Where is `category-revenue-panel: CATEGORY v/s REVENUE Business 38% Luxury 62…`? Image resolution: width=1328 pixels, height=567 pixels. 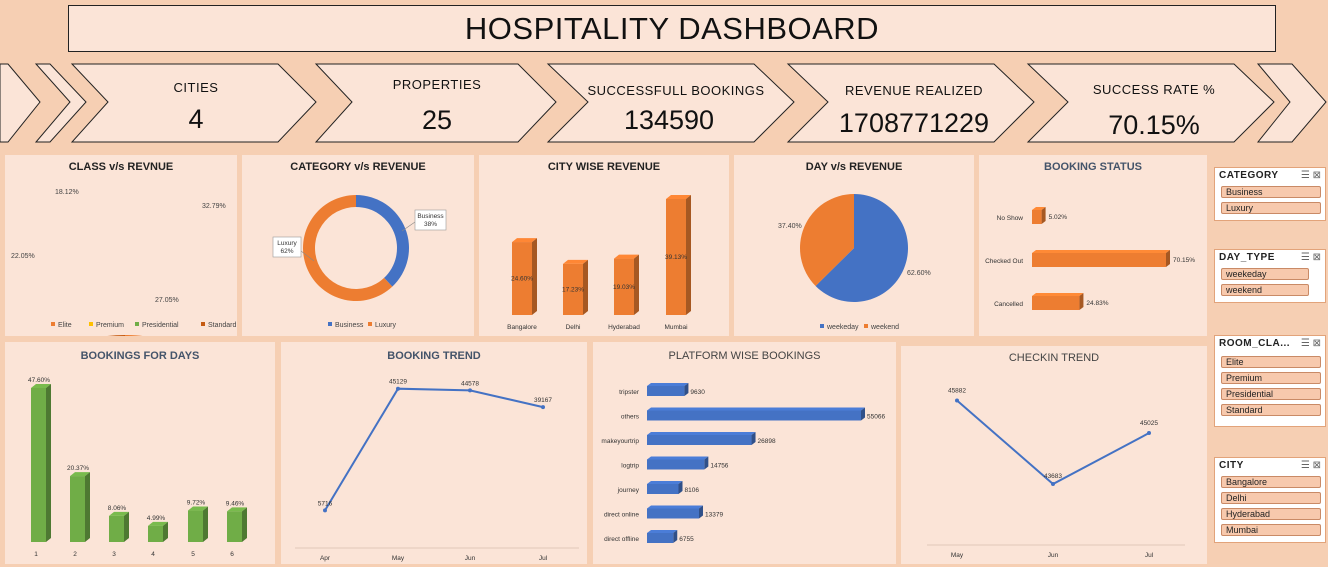
category-revenue-panel: CATEGORY v/s REVENUE Business 38% Luxury 62… is located at coordinates (358, 245).